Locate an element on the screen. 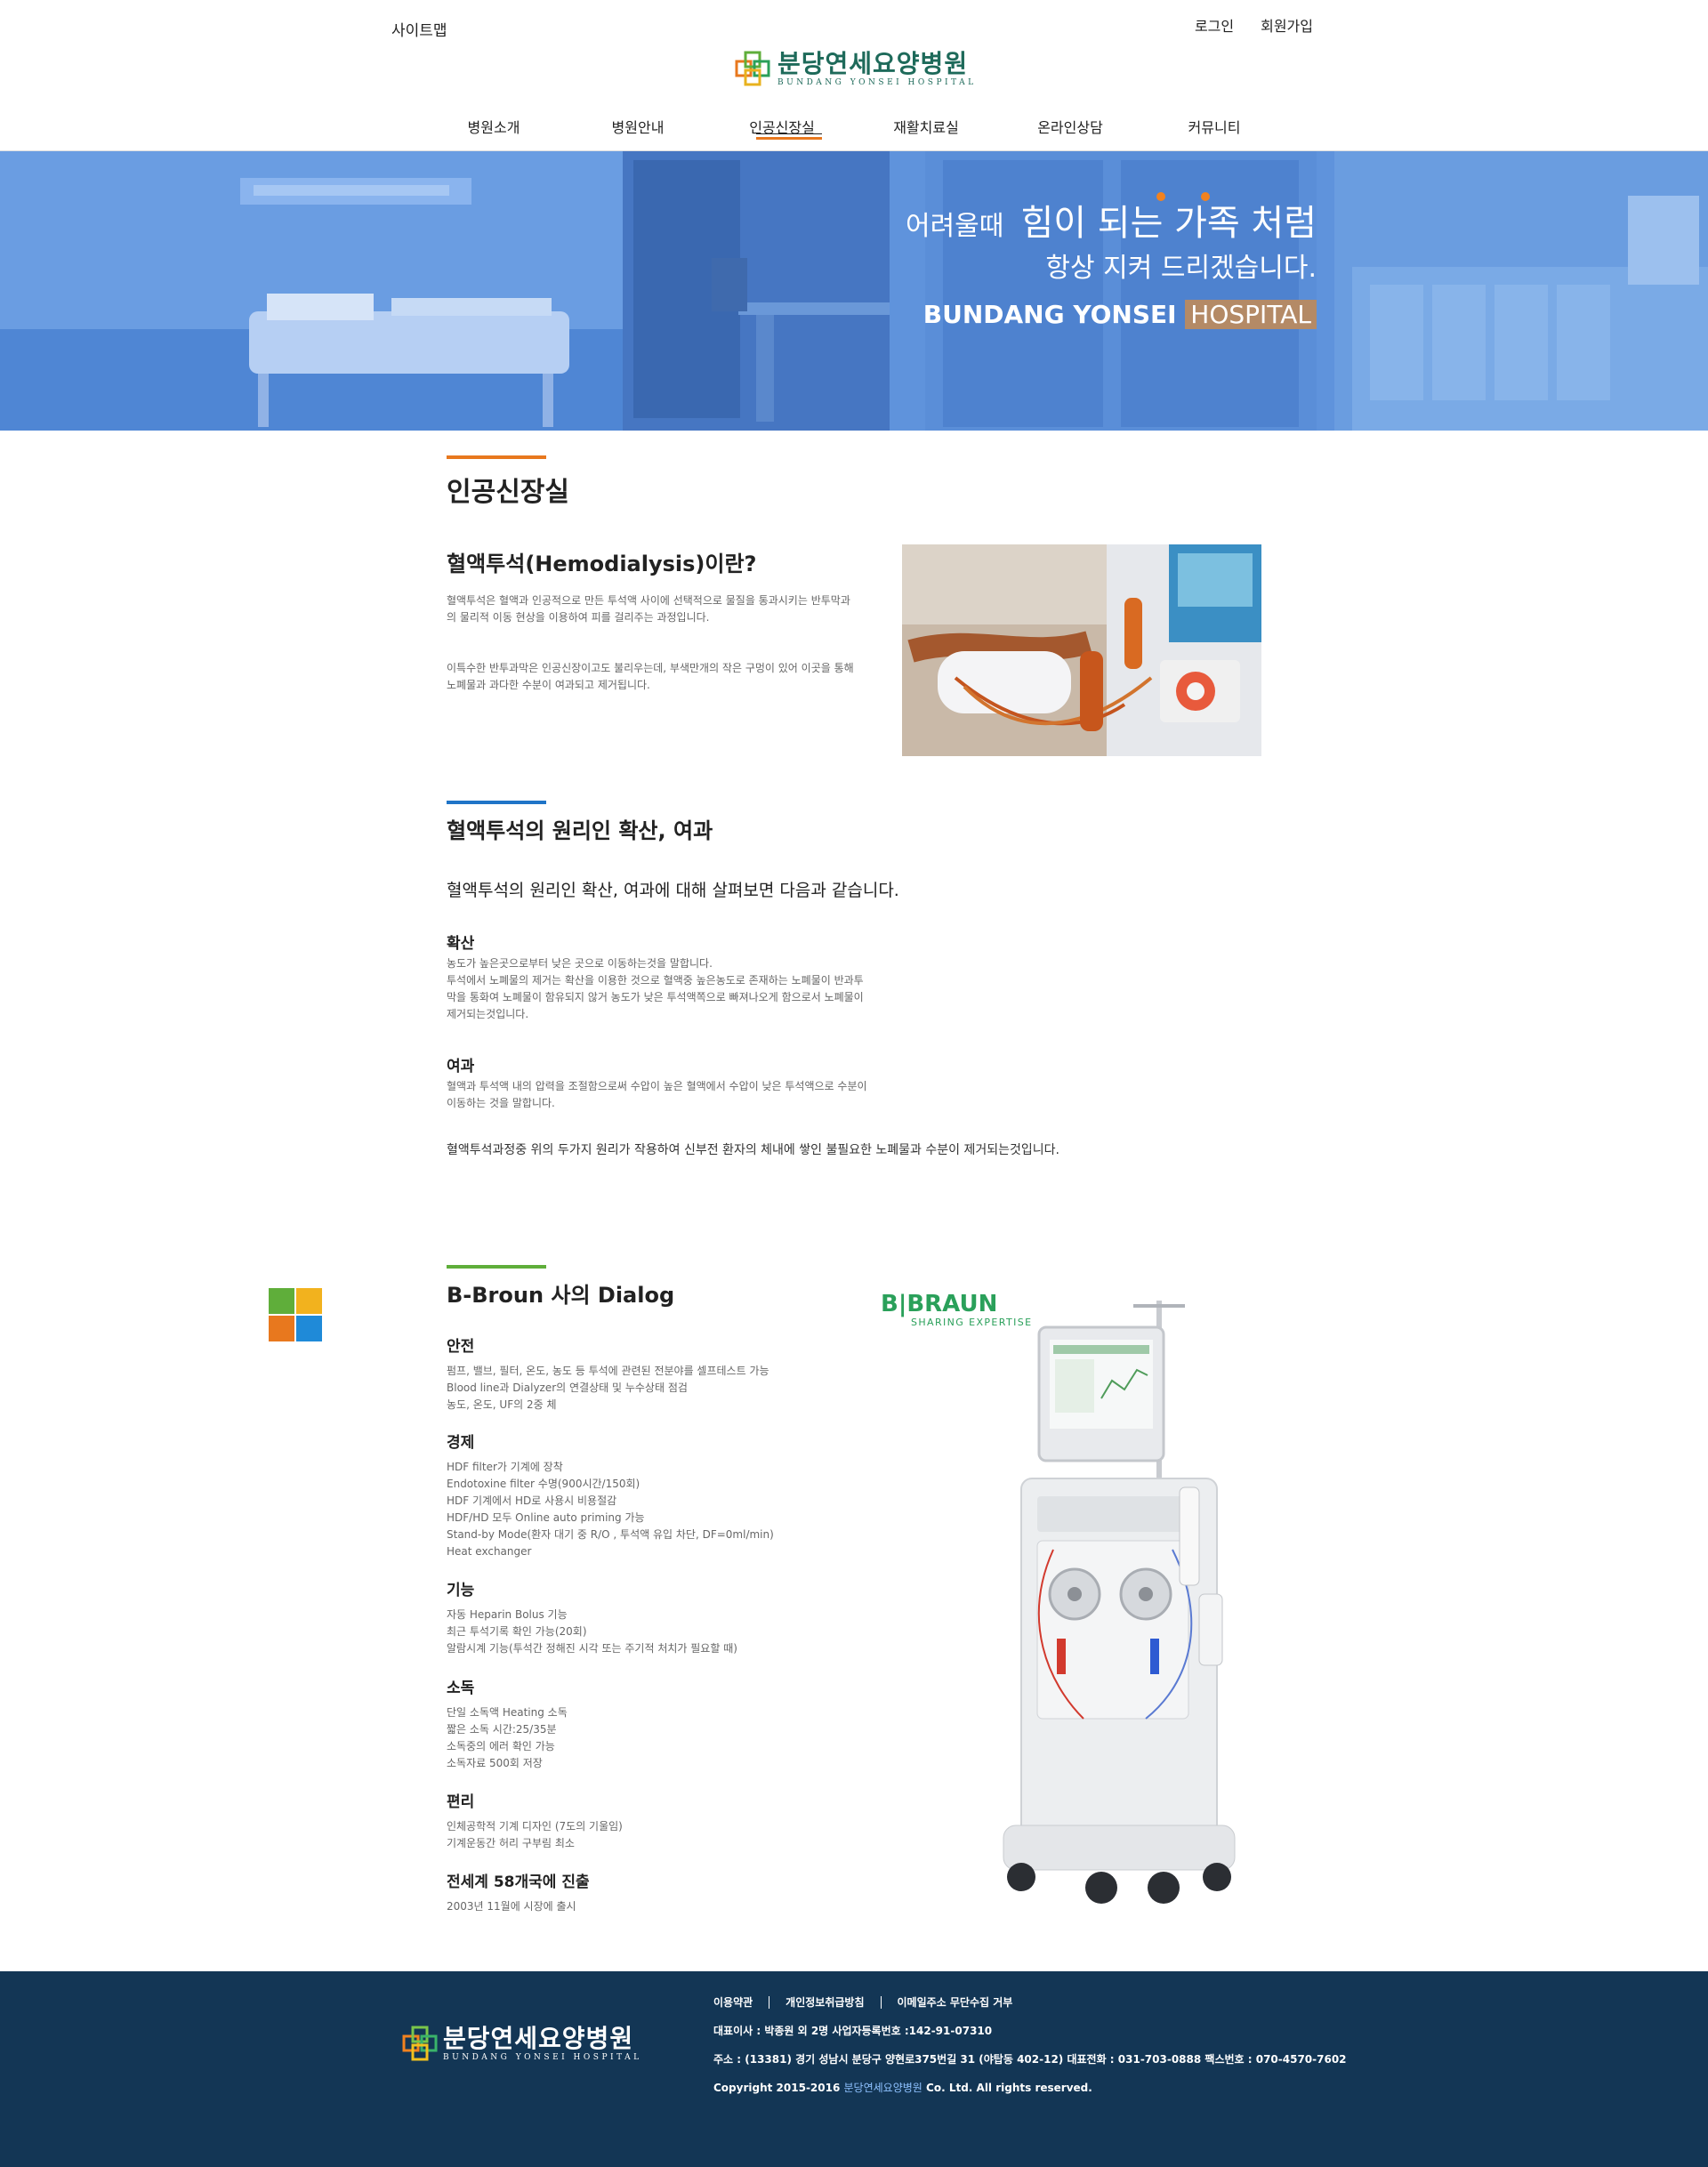  feature-line: 자동 Heparin Bolus 기능 is located at coordinates (507, 1614).